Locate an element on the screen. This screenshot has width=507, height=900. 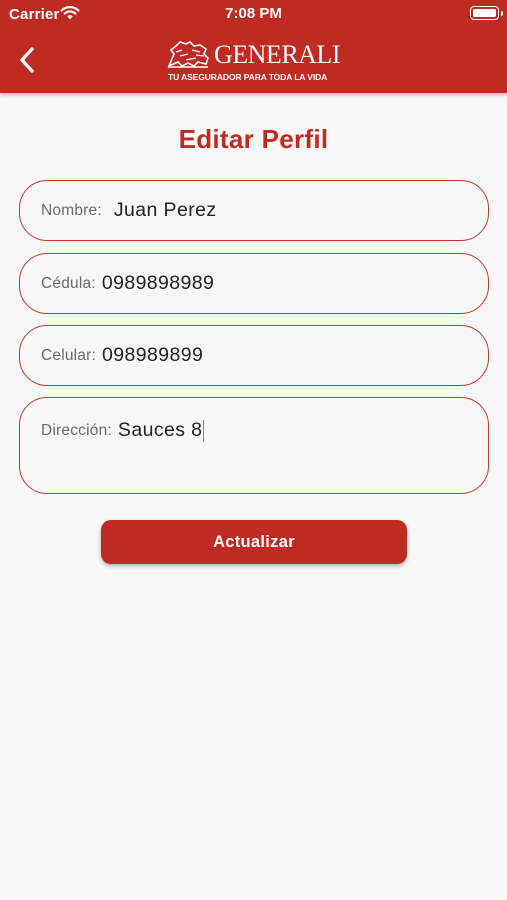
text-cursor is located at coordinates (204, 431).